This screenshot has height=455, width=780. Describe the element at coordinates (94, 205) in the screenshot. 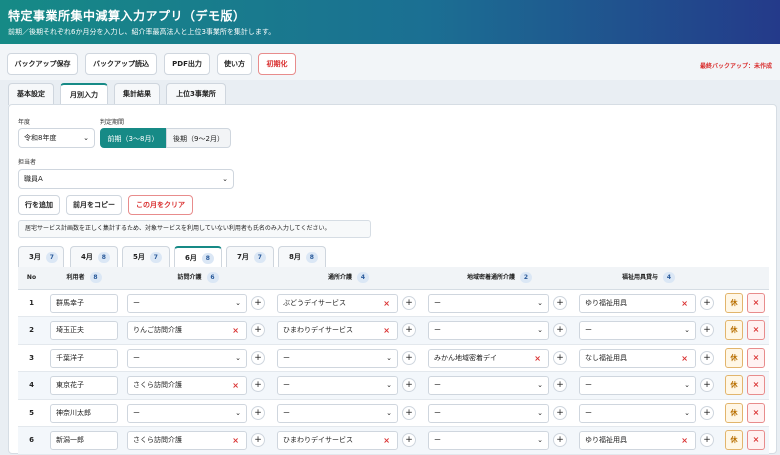

I see `copy-prev-month-button: 前月をコピー` at that location.